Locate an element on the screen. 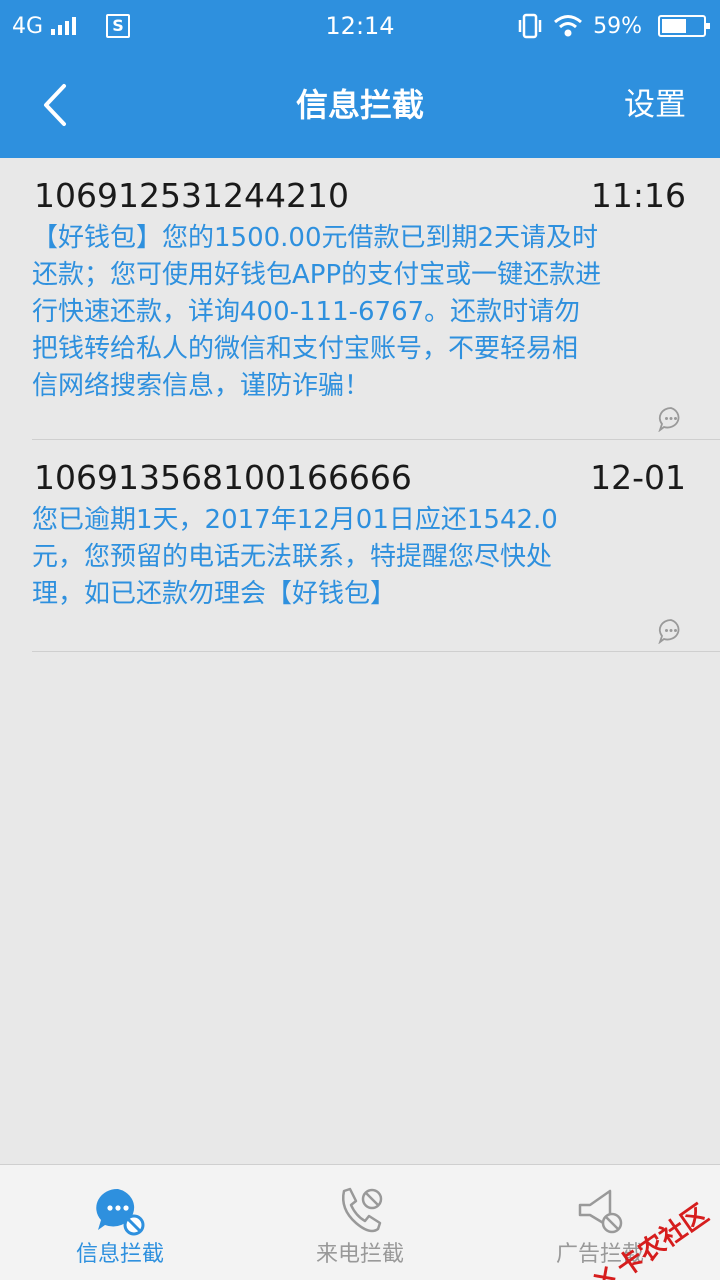  tab-message-block: 信息拦截 is located at coordinates (120, 1222).